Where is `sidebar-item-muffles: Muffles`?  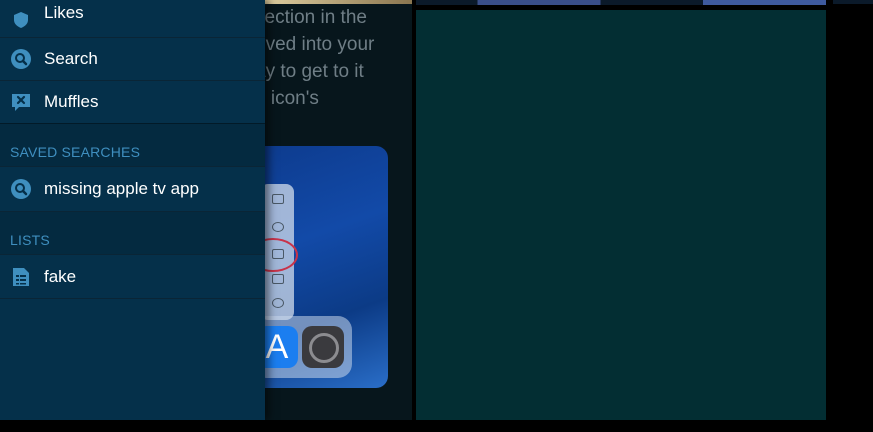 sidebar-item-muffles: Muffles is located at coordinates (132, 102).